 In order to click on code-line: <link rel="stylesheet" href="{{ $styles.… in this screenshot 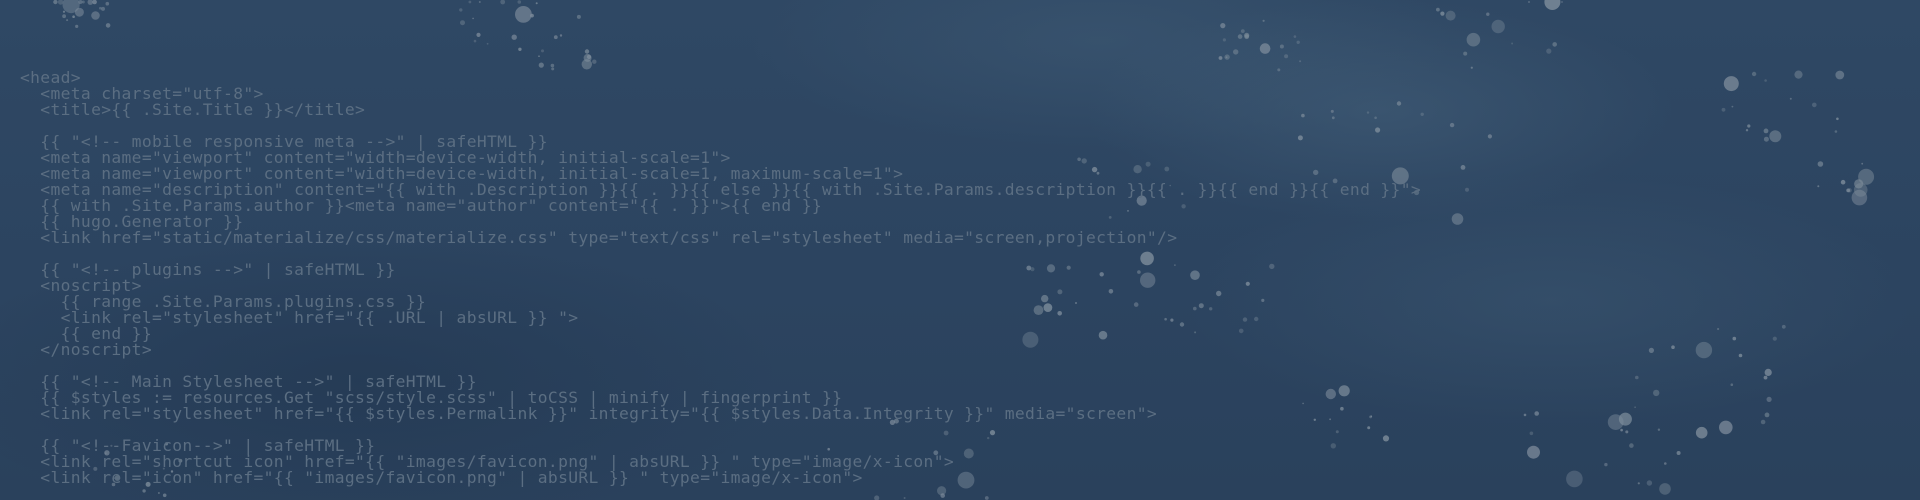, I will do `click(589, 413)`.